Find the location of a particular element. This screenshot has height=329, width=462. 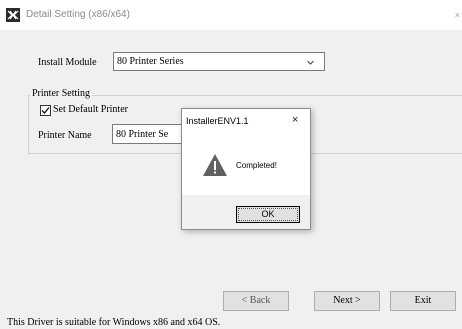

window-close-button: × is located at coordinates (457, 15).